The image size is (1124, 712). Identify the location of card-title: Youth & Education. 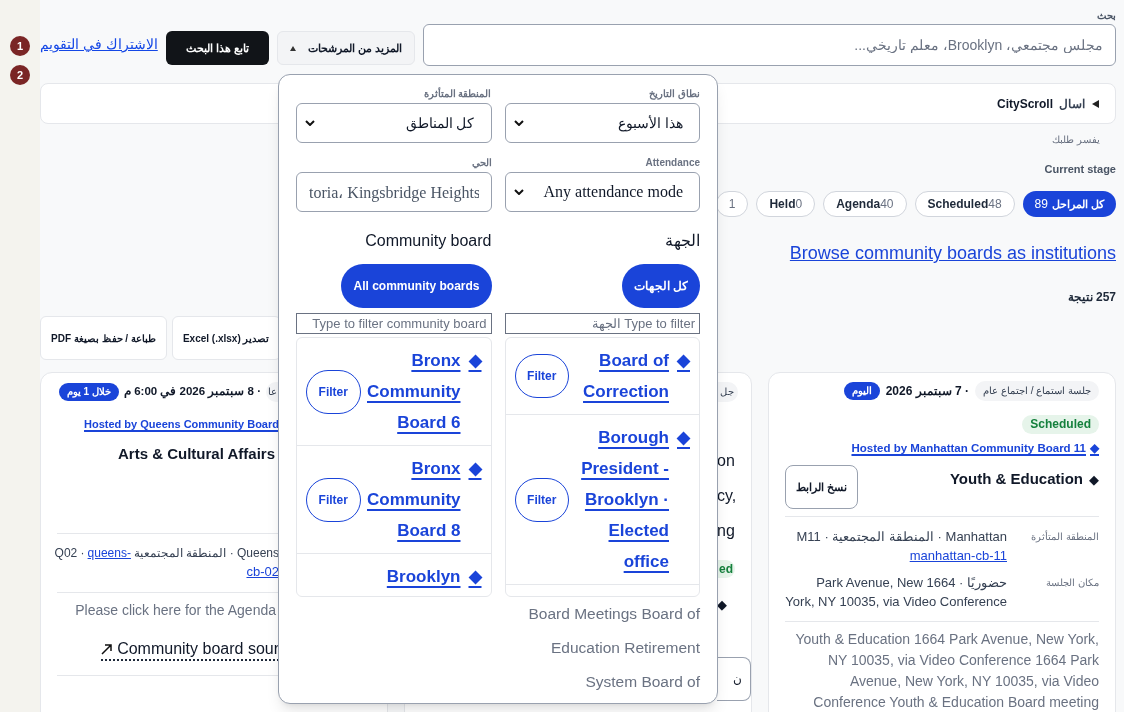
(1016, 479).